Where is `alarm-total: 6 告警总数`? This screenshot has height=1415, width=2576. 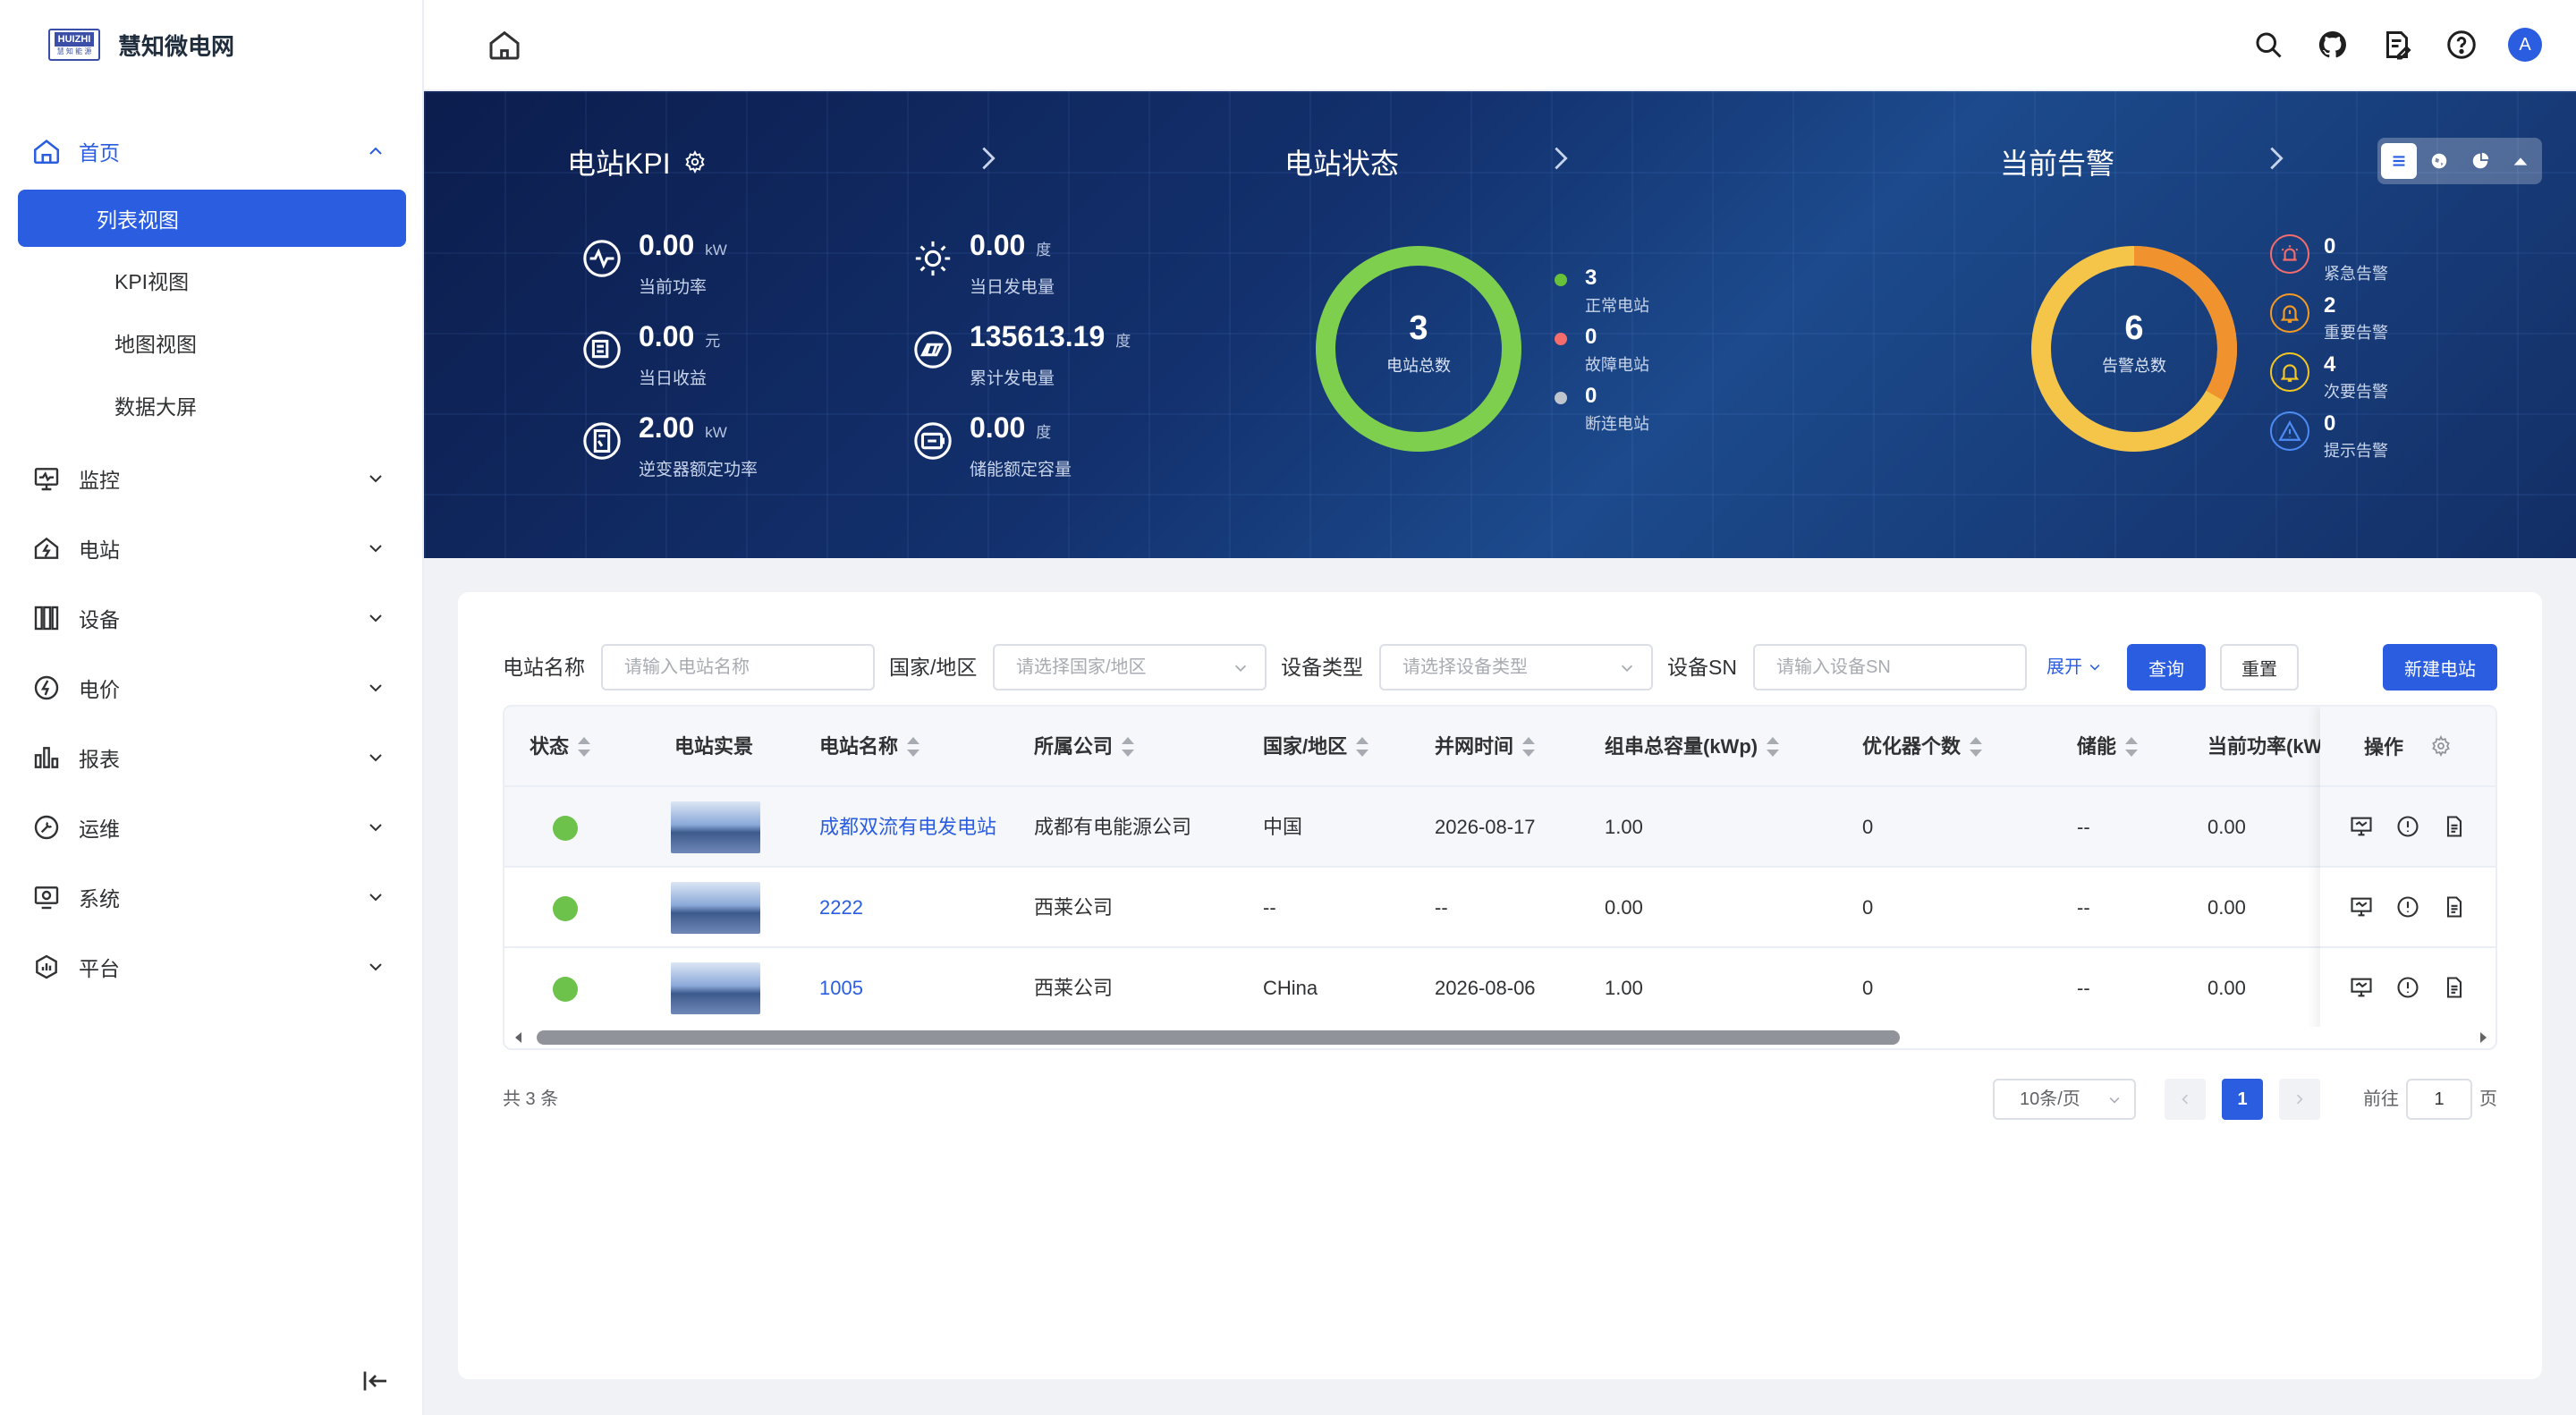 alarm-total: 6 告警总数 is located at coordinates (2134, 342).